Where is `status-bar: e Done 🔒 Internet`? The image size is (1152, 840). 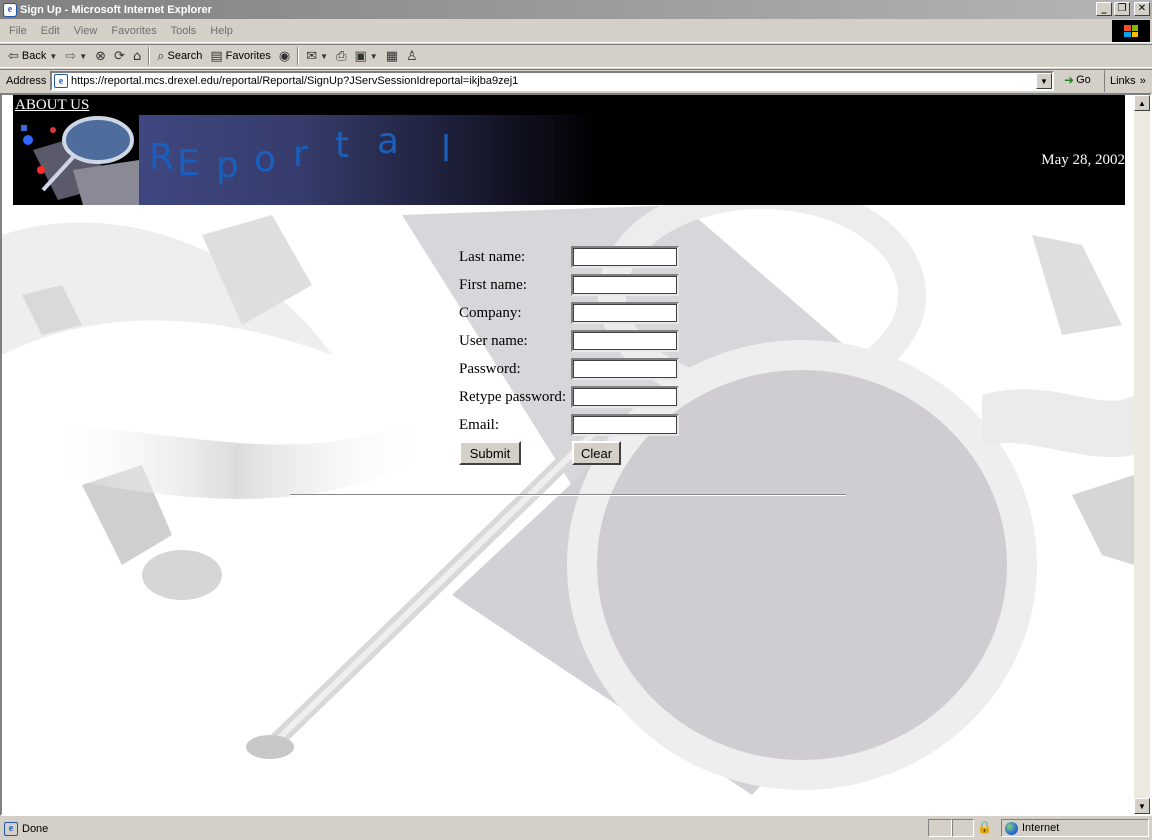
status-bar: e Done 🔒 Internet is located at coordinates (576, 828).